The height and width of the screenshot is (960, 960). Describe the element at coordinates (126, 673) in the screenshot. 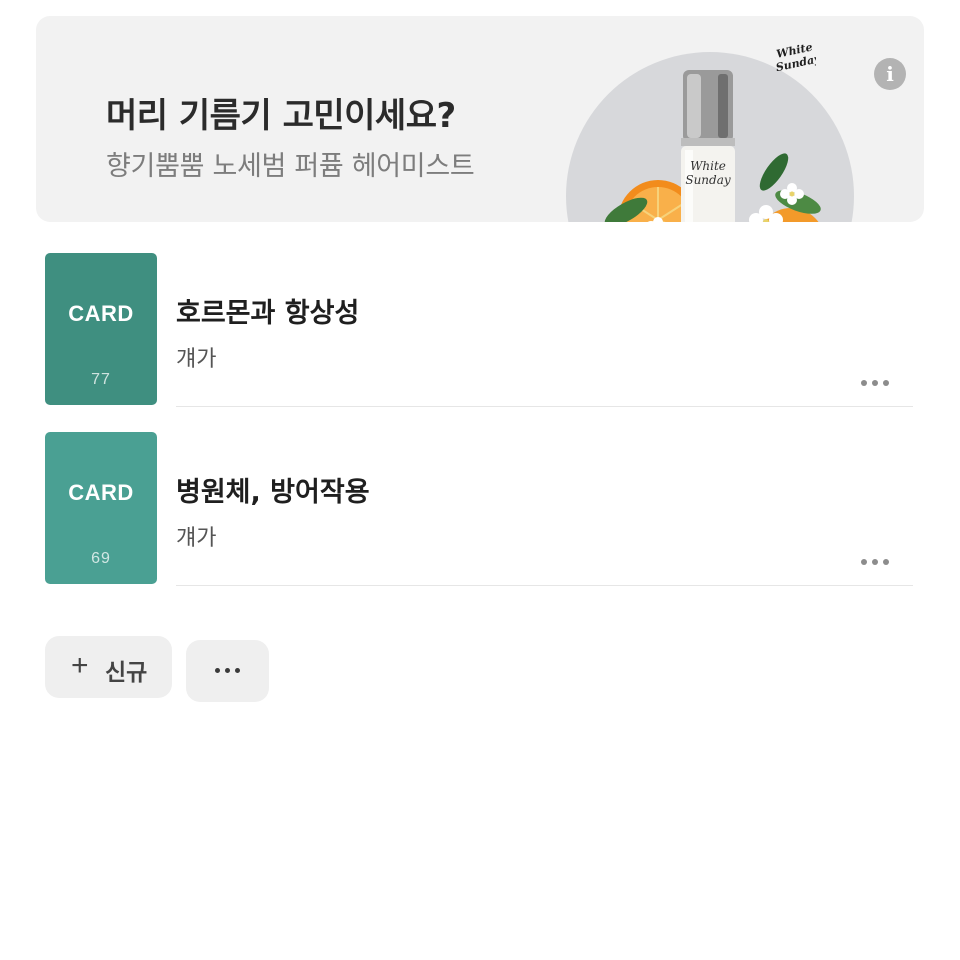

I see `new-card-button-label: 신규` at that location.